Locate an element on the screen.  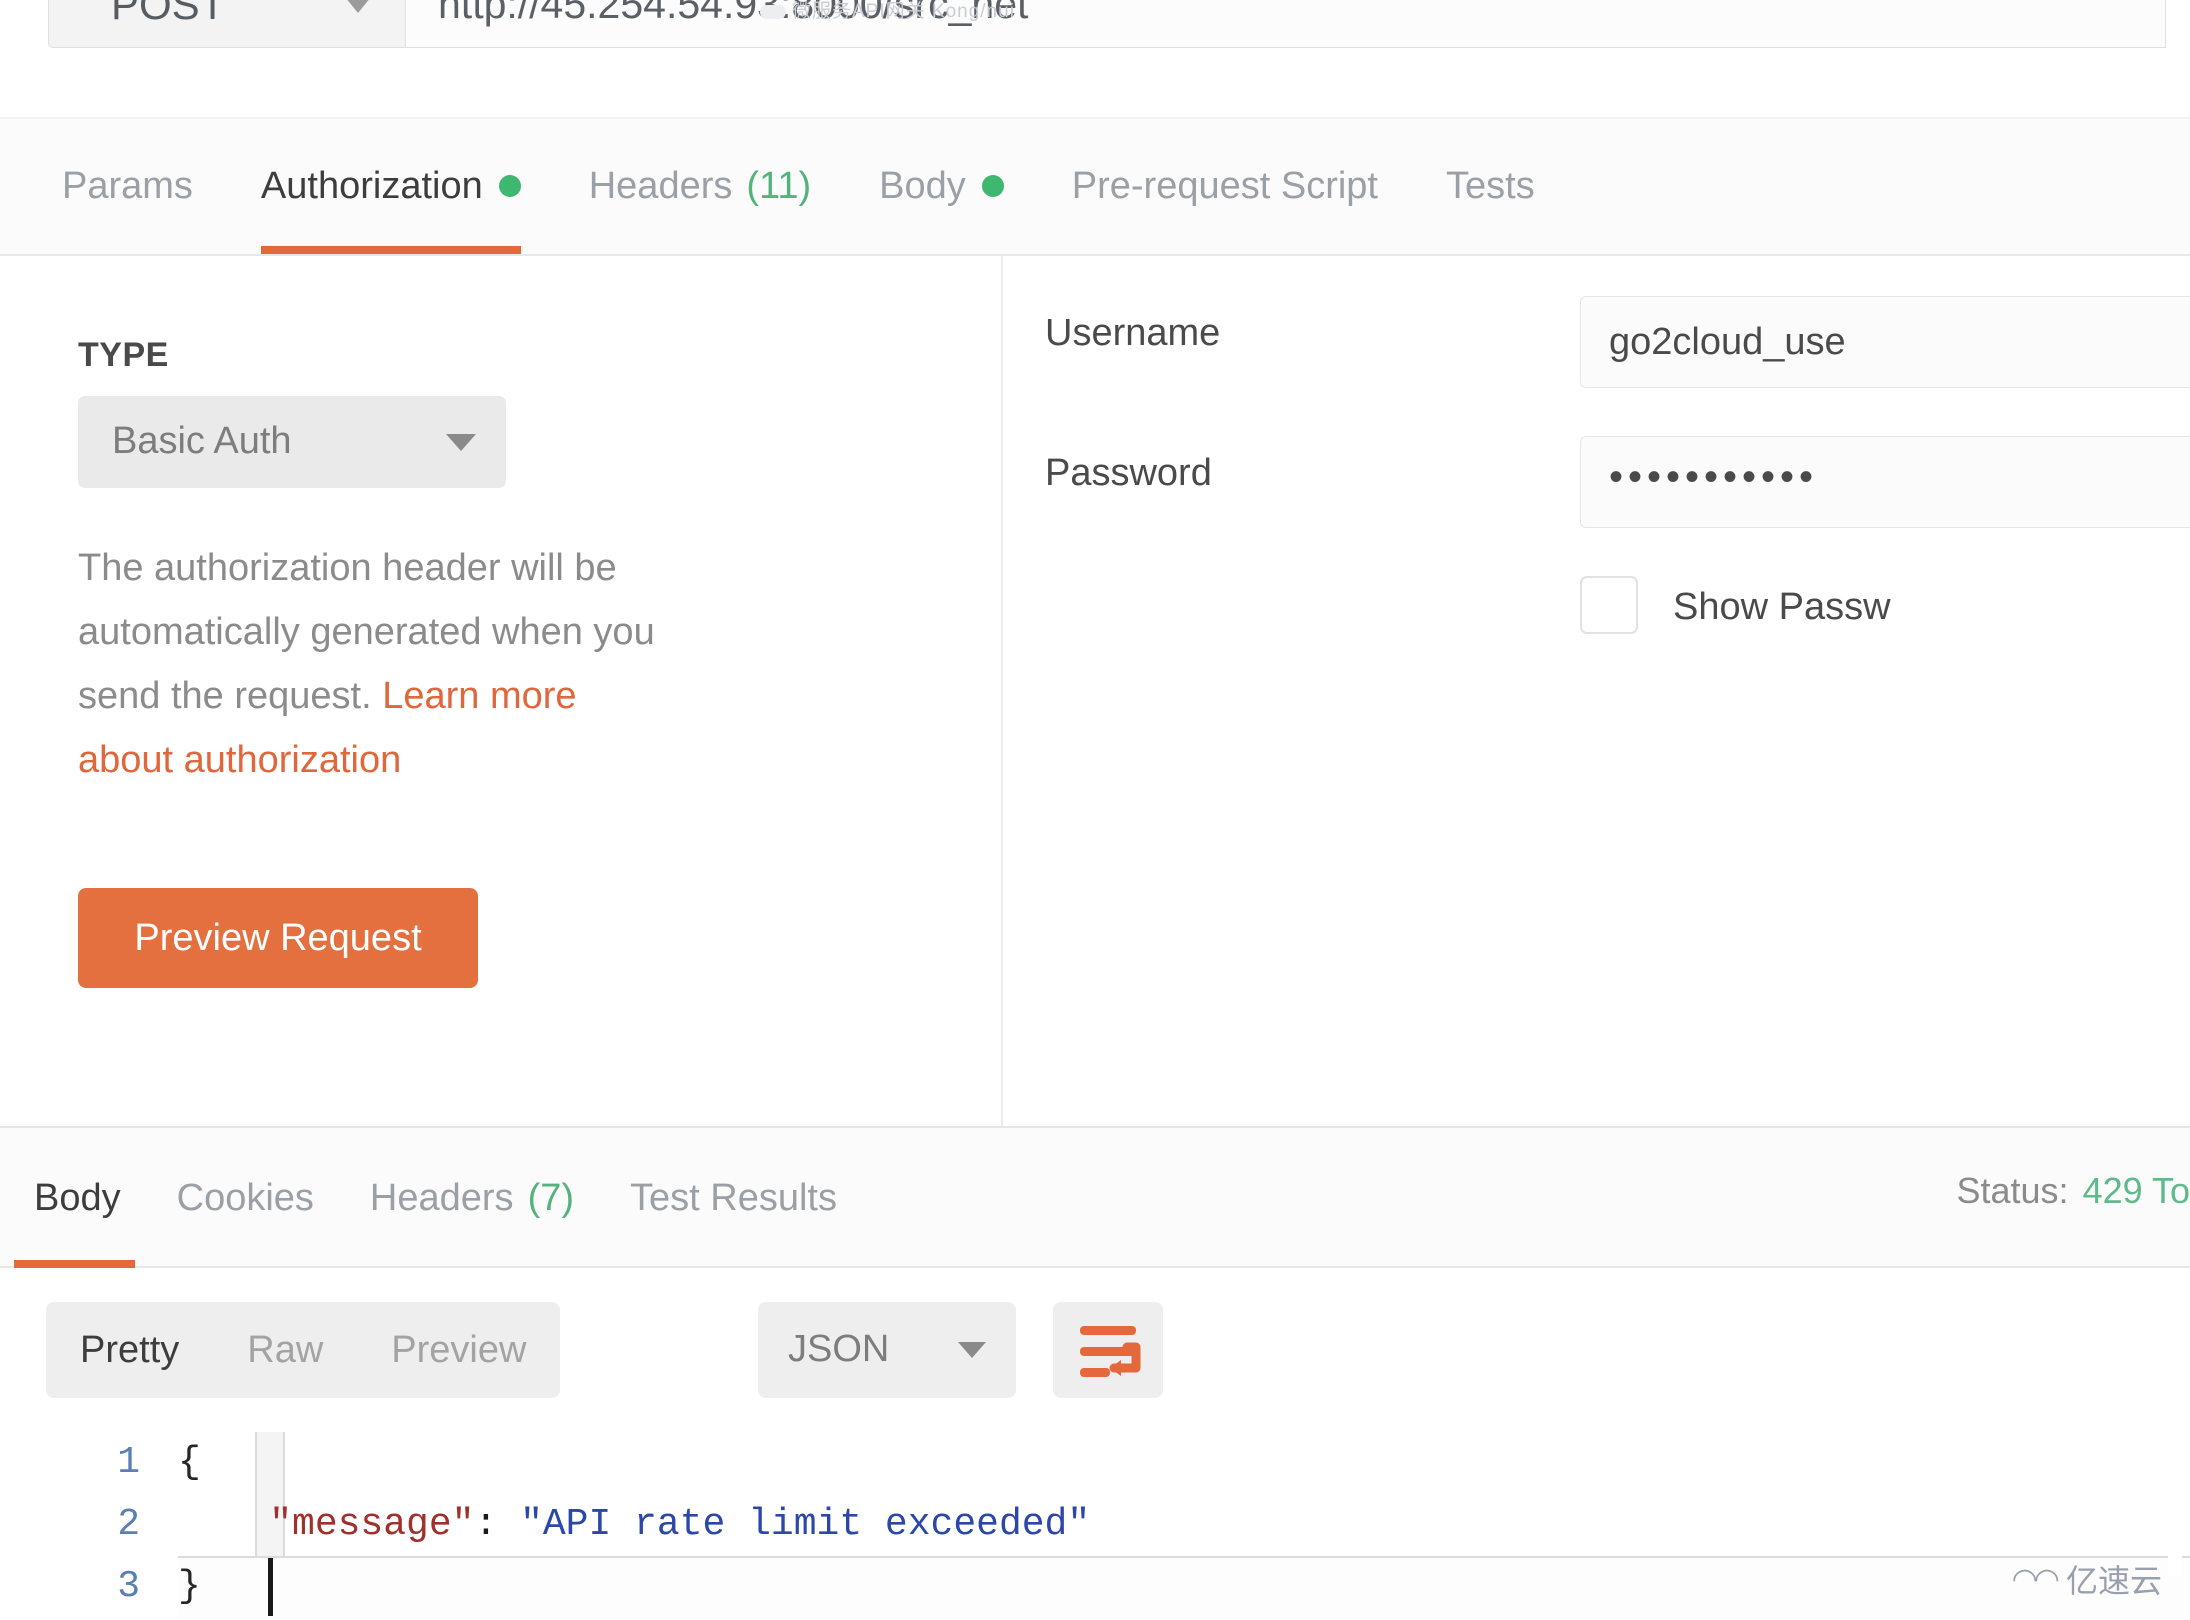
response-status: Status: 429 To is located at coordinates (2073, 1191).